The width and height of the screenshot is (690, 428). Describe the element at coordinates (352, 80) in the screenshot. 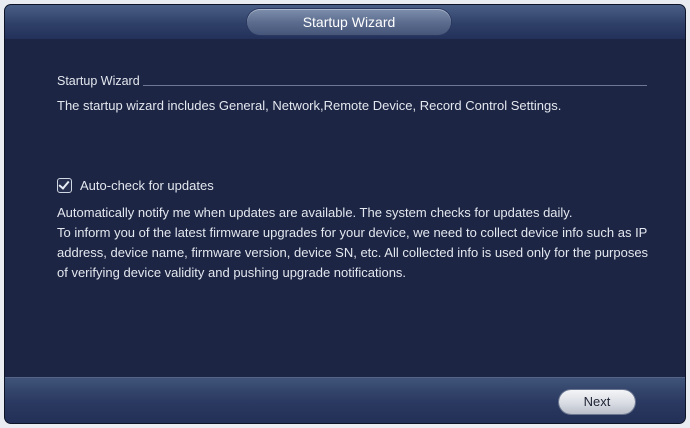

I see `section-header: Startup Wizard` at that location.